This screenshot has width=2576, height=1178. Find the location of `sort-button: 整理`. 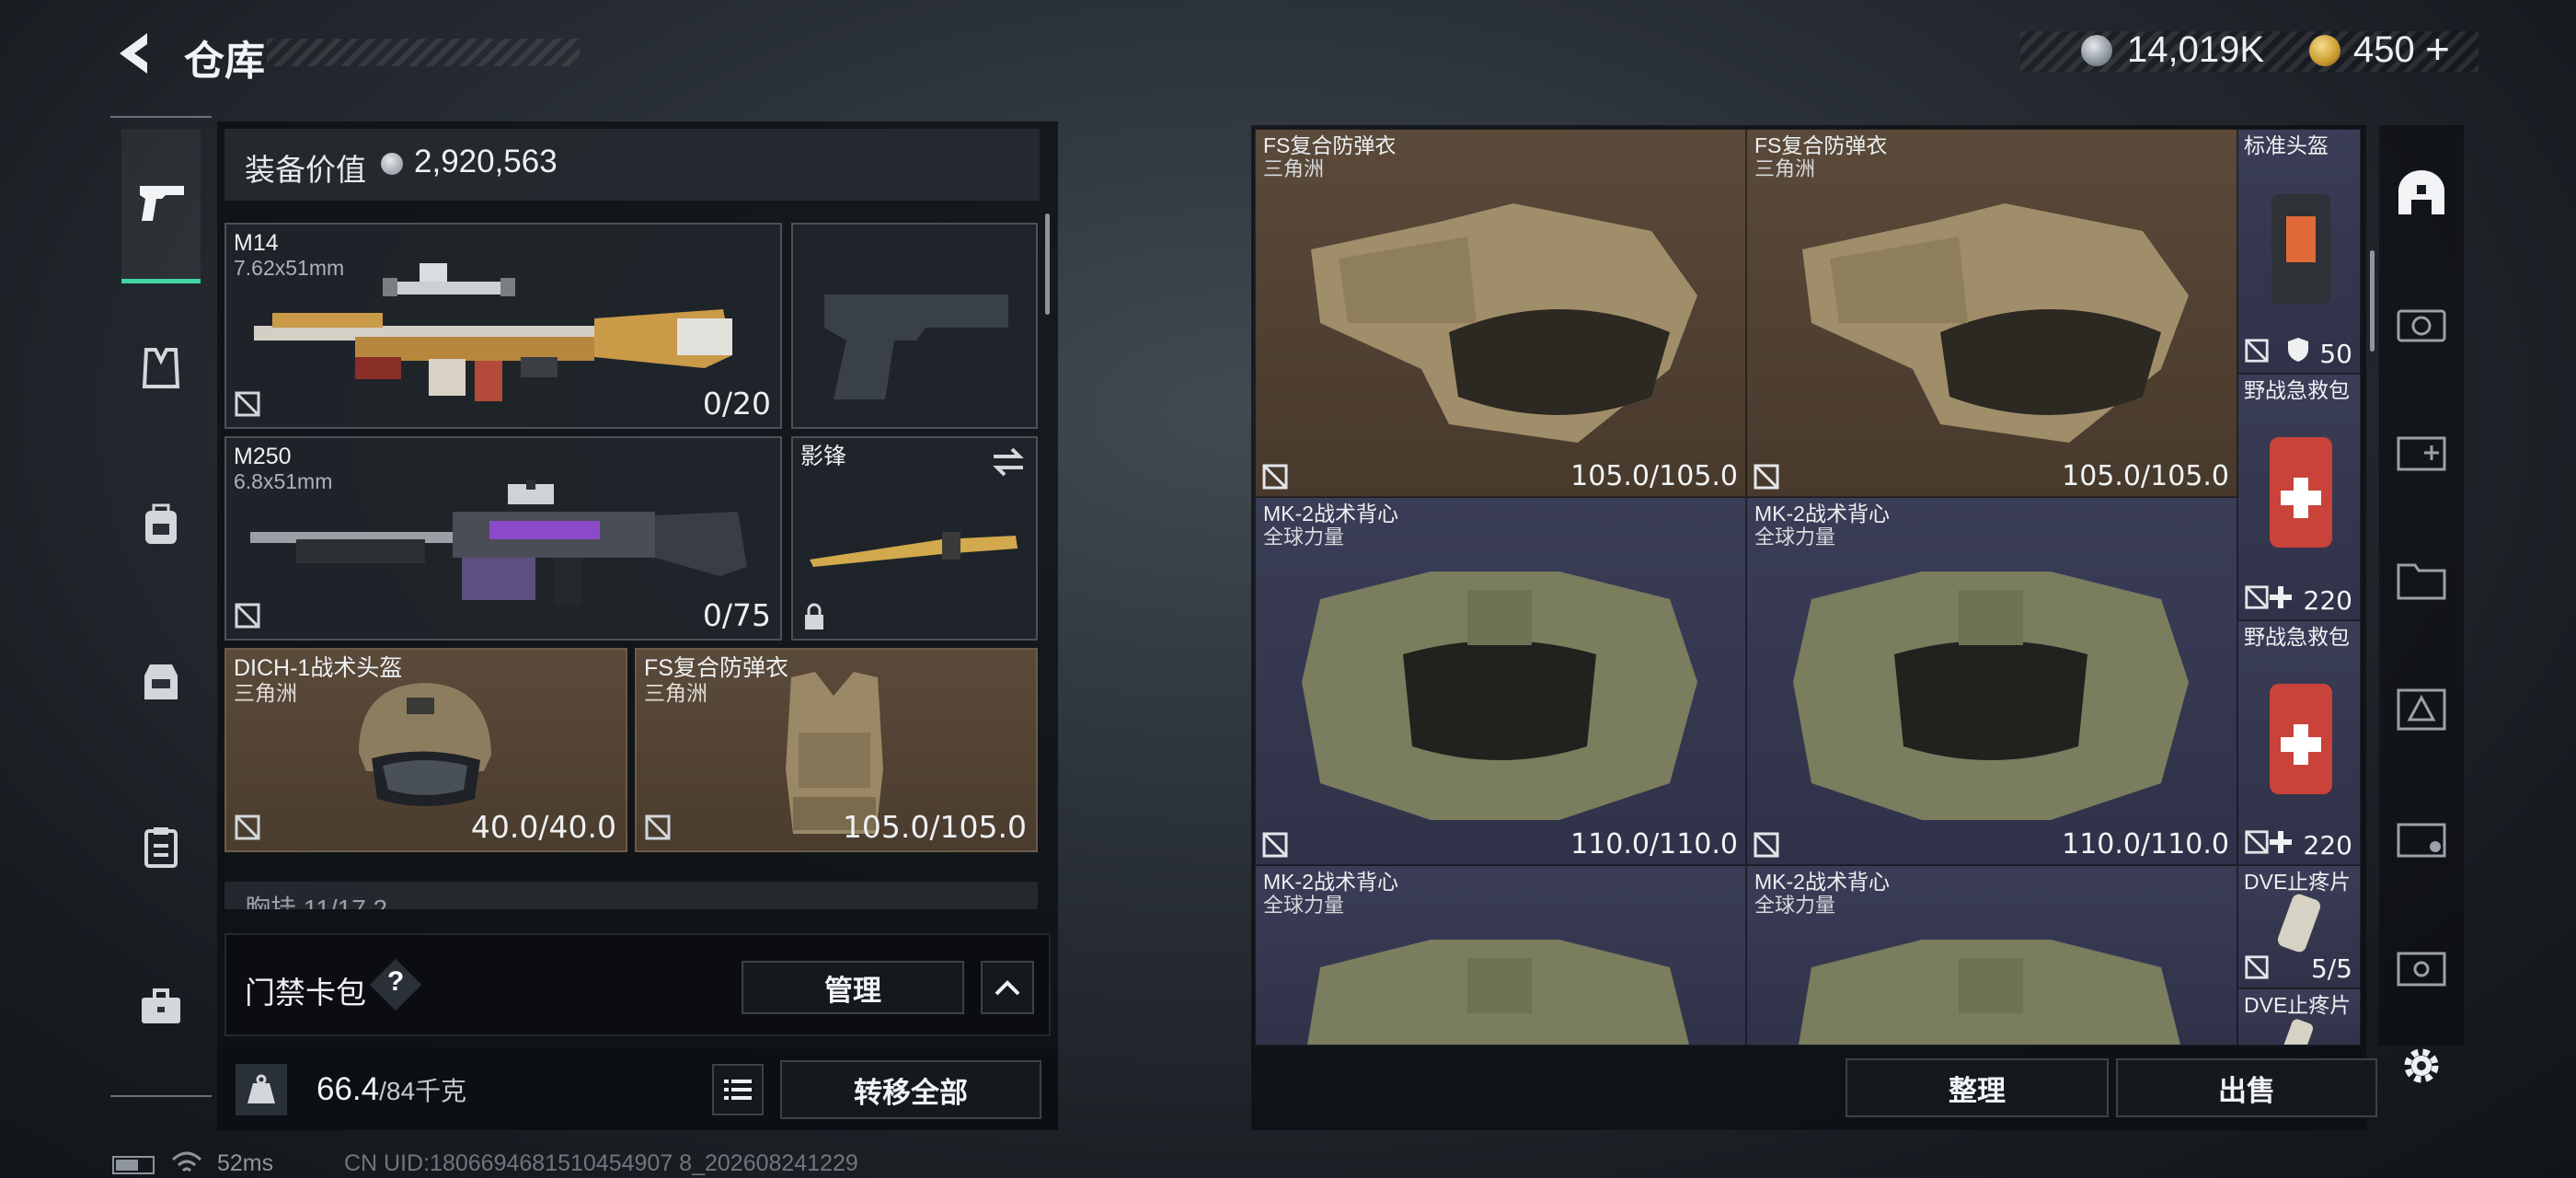

sort-button: 整理 is located at coordinates (1978, 1087).